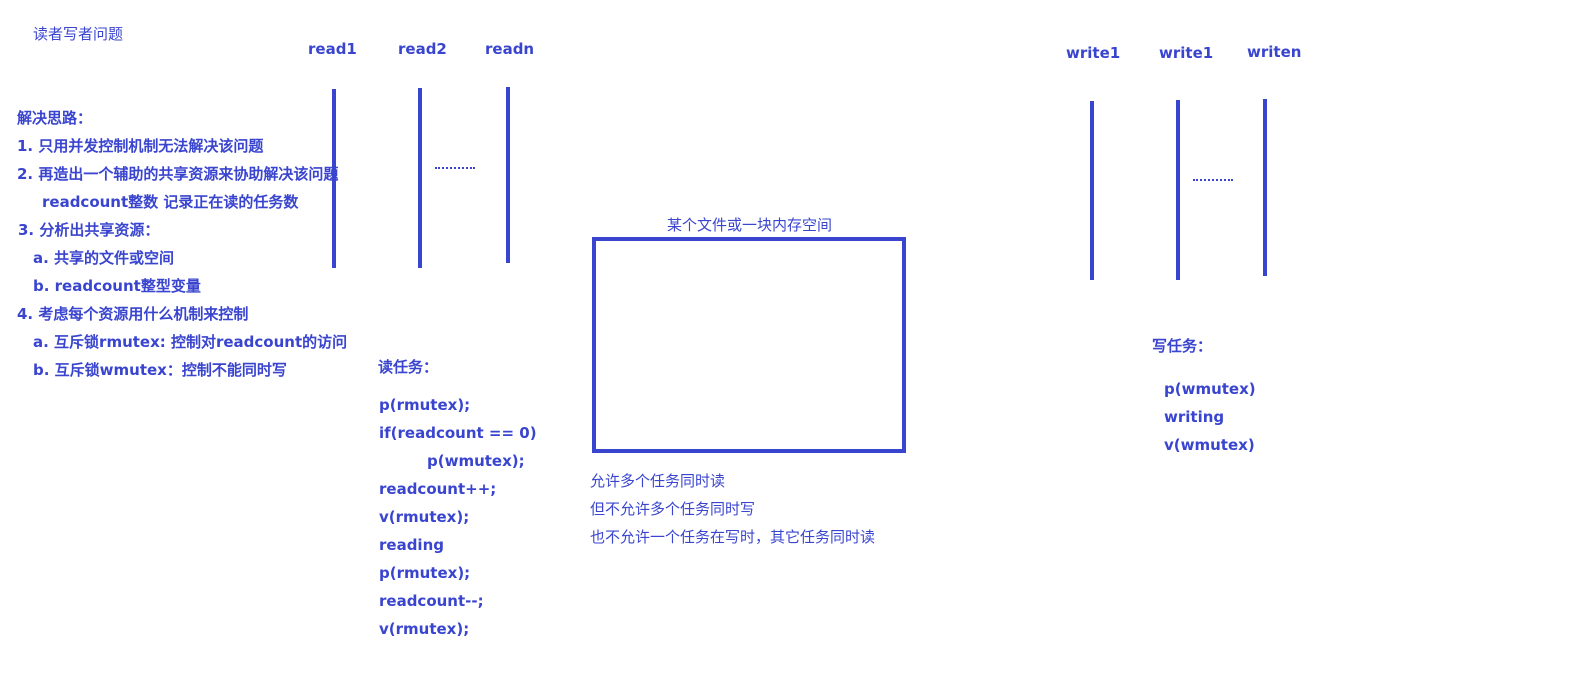  What do you see at coordinates (750, 225) in the screenshot?
I see `resource-label: 某个文件或一块内存空间` at bounding box center [750, 225].